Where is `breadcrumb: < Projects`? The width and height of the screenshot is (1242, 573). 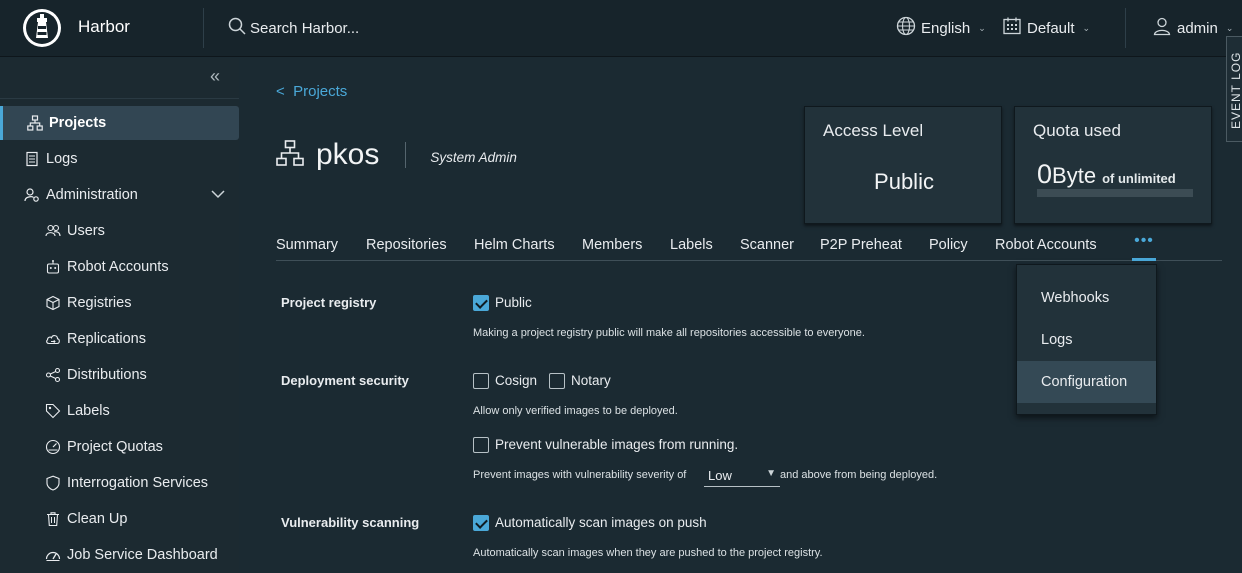 breadcrumb: < Projects is located at coordinates (311, 91).